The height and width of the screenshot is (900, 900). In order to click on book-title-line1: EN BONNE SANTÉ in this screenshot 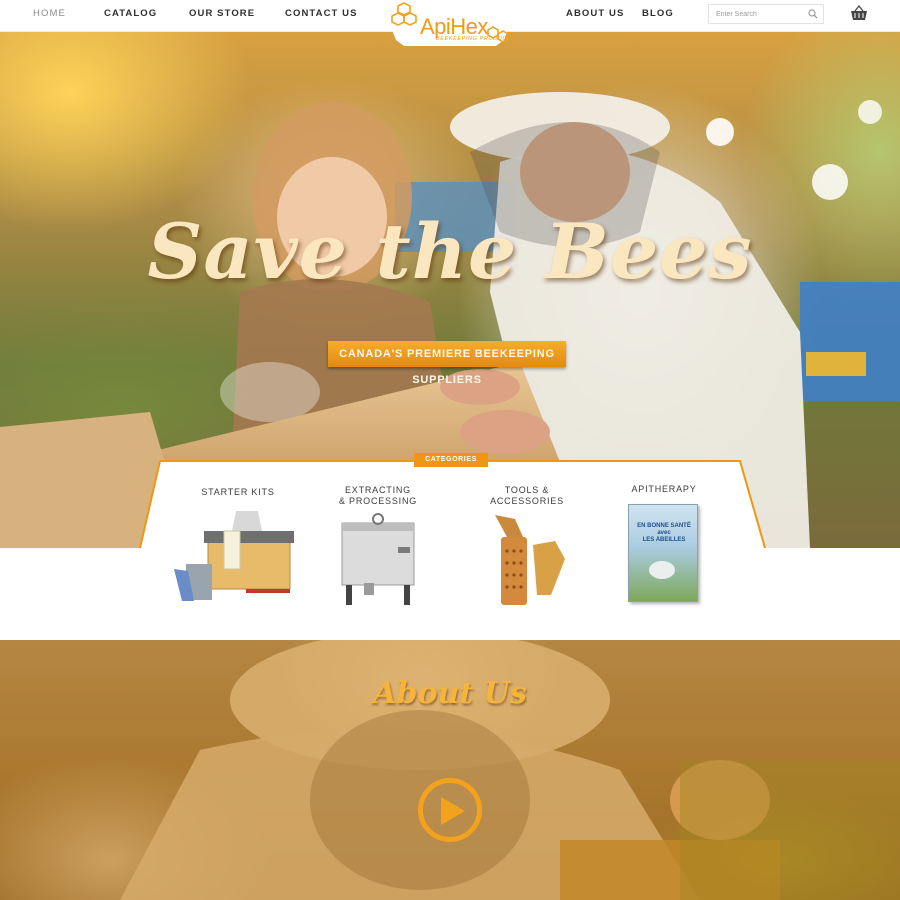, I will do `click(664, 526)`.